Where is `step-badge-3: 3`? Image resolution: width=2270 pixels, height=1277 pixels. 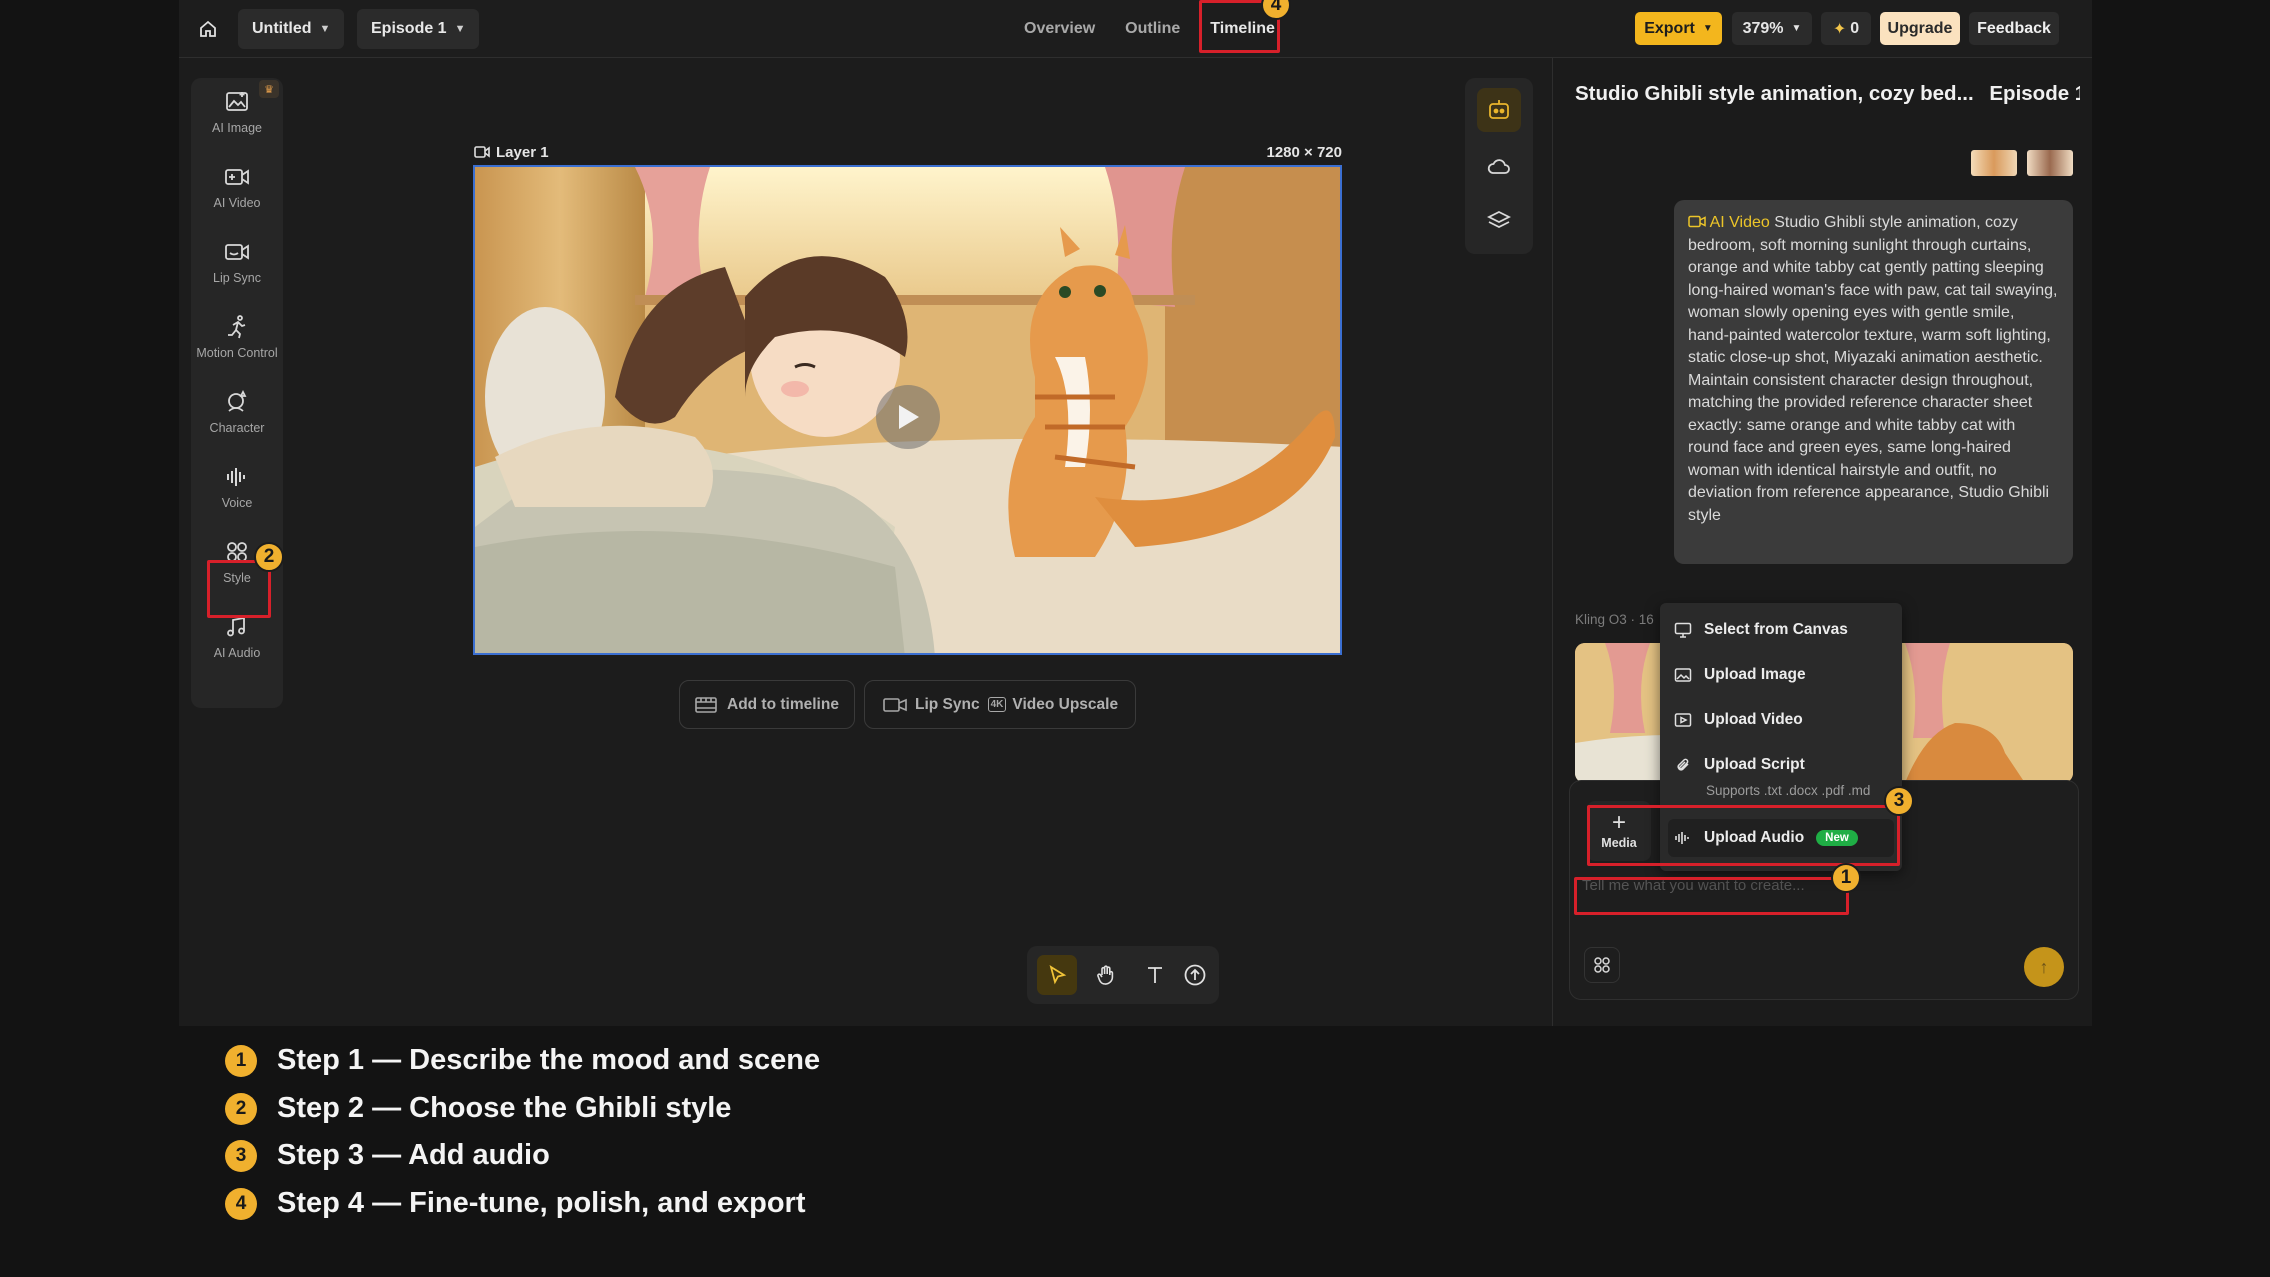
step-badge-3: 3 is located at coordinates (1899, 801).